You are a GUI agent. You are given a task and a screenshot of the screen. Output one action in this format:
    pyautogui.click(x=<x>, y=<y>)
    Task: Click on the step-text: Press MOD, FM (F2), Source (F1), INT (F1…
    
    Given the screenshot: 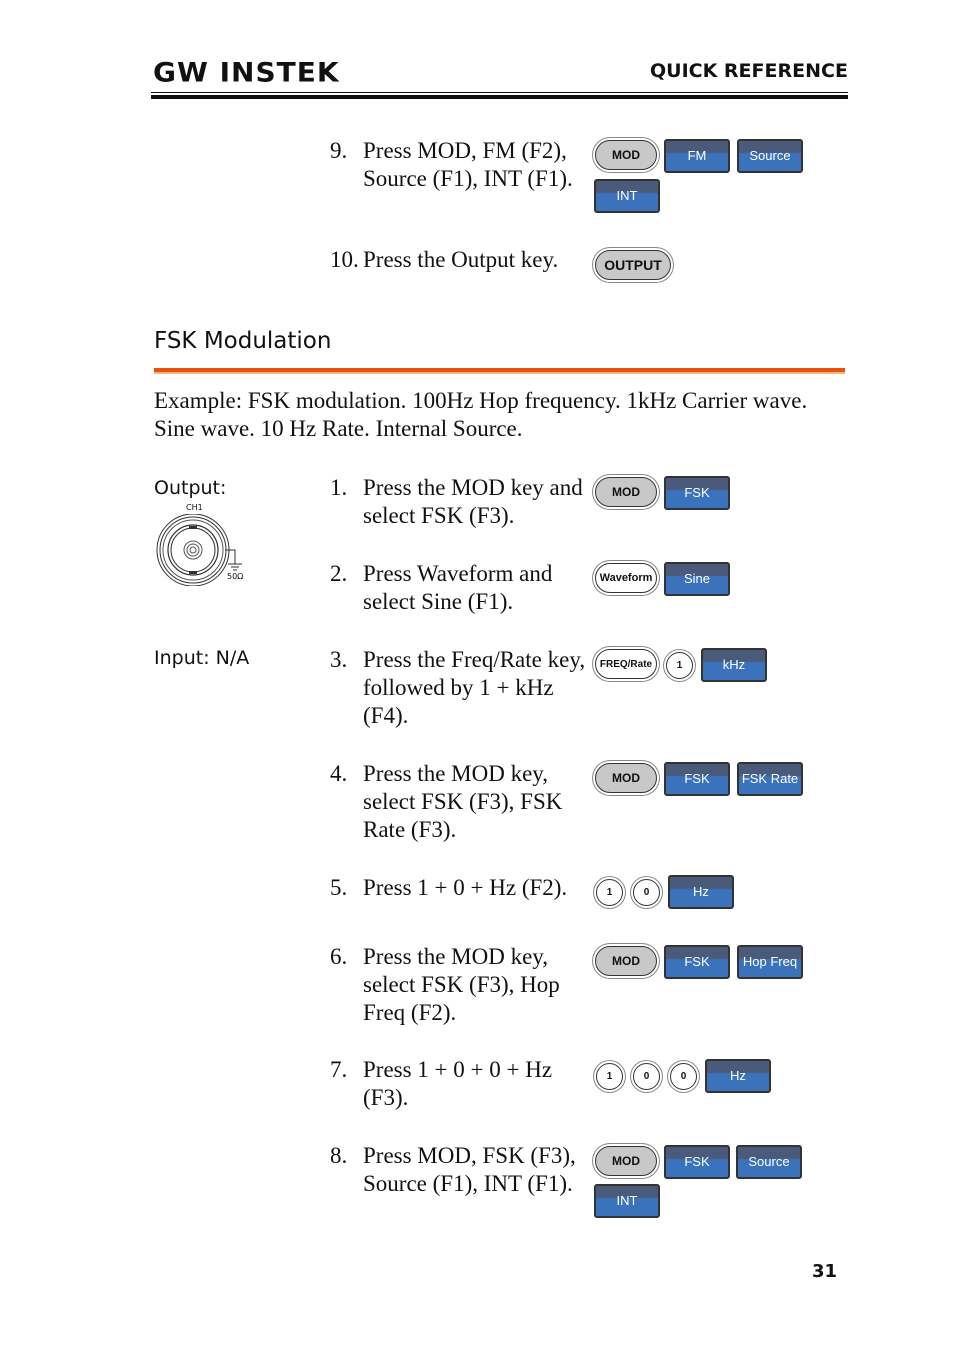 What is the action you would take?
    pyautogui.click(x=468, y=164)
    